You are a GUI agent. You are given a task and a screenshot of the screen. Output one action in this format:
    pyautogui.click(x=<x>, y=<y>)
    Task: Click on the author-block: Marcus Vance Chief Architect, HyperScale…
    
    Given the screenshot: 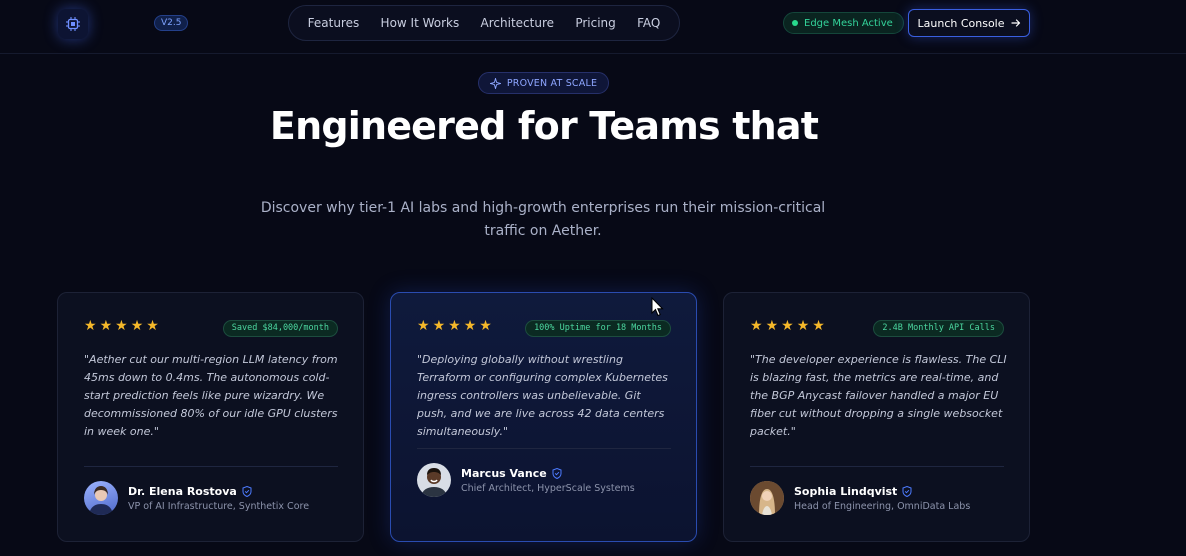 What is the action you would take?
    pyautogui.click(x=526, y=480)
    